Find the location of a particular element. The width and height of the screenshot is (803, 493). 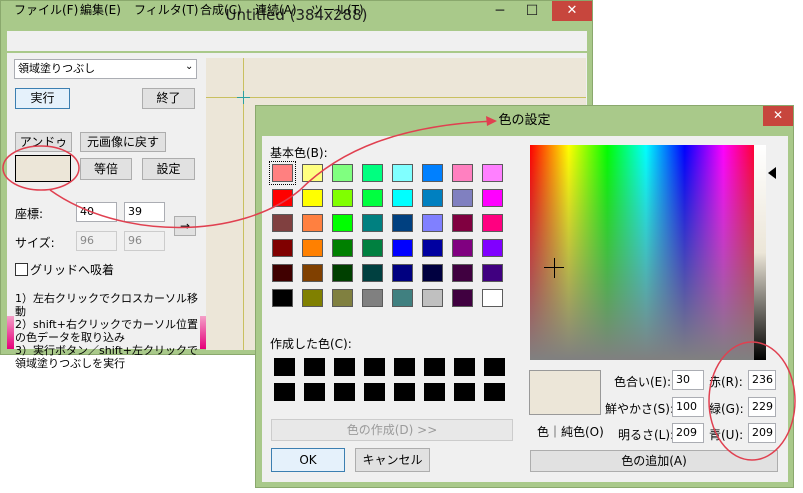

annotation-arrowhead is located at coordinates (491, 121).